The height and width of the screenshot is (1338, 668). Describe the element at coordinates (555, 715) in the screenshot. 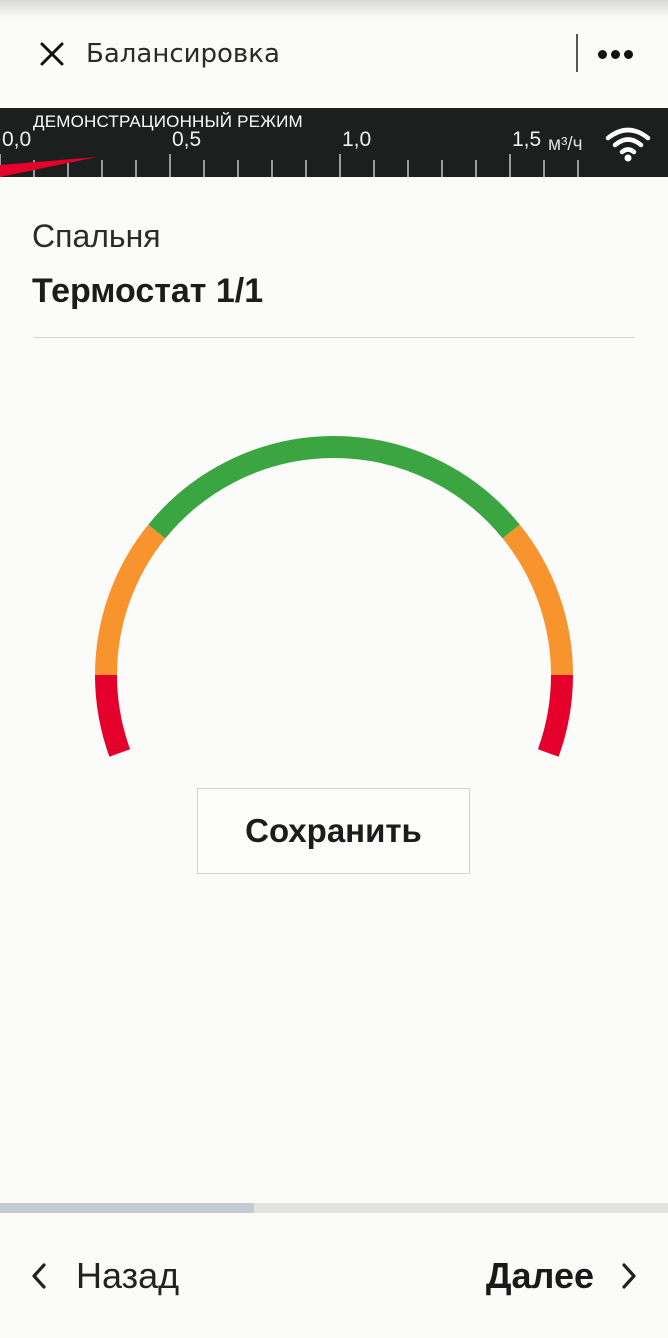

I see `gauge-segment-high-red` at that location.